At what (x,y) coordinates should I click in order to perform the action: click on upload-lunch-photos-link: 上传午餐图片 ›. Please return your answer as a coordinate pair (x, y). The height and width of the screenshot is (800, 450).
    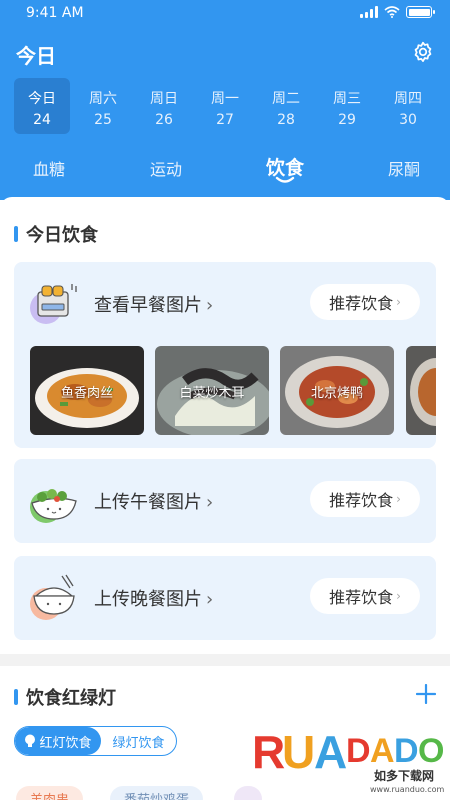
    Looking at the image, I should click on (153, 501).